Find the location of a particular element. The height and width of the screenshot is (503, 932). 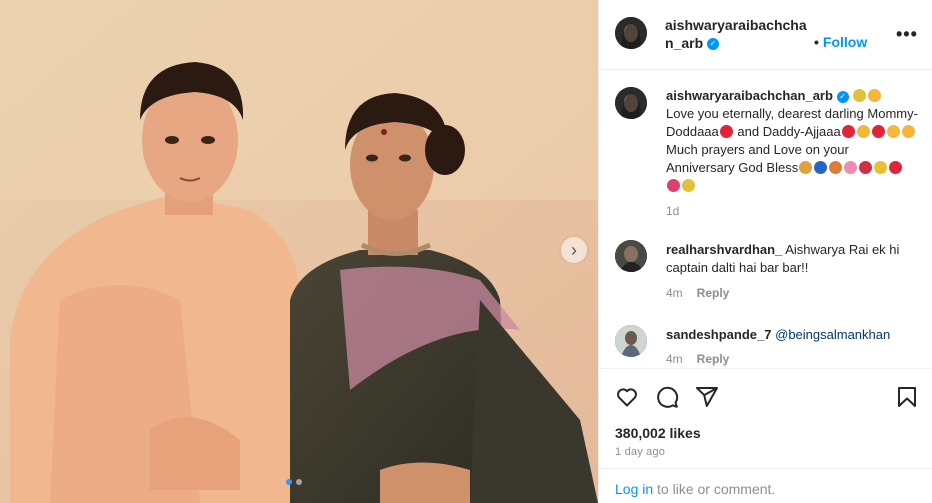

rose-emoji-icon is located at coordinates (866, 167).